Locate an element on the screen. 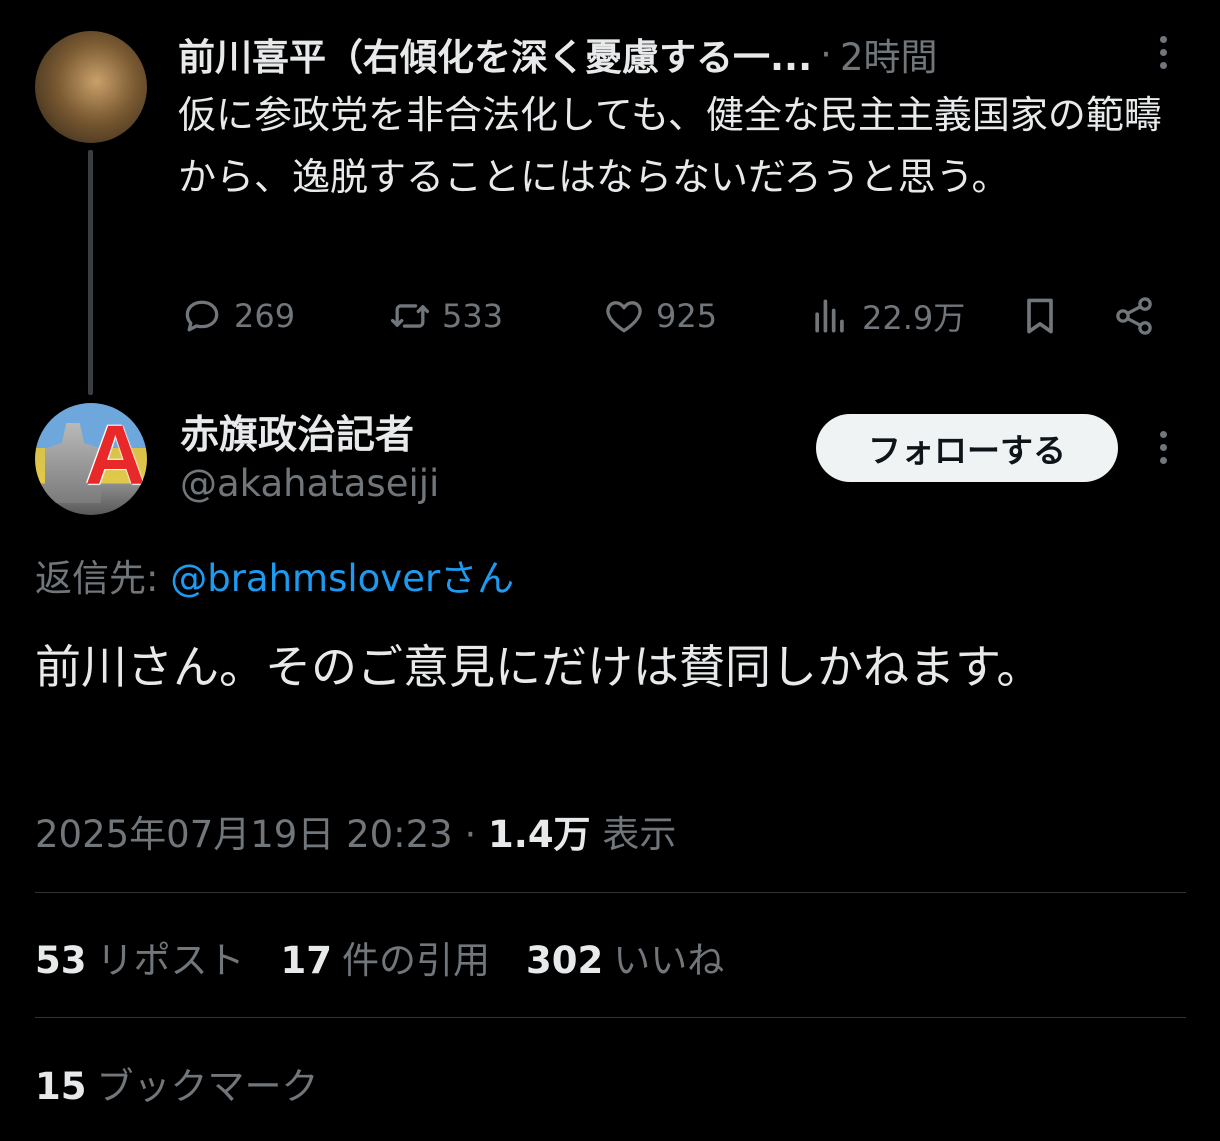  reposts-stat: 53 リポスト is located at coordinates (140, 957).